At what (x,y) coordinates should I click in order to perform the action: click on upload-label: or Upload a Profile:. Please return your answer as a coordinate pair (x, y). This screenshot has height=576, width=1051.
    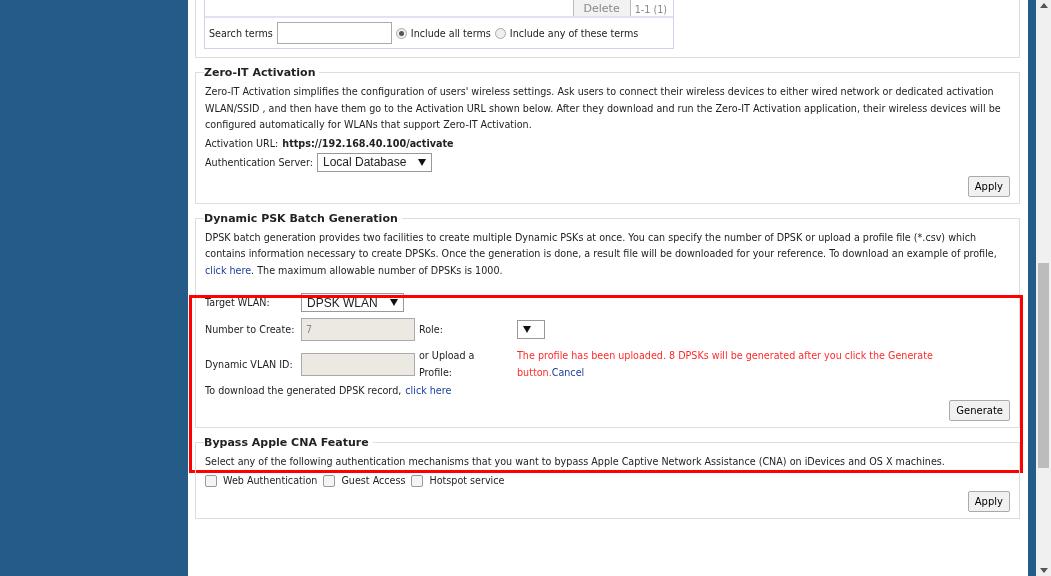
    Looking at the image, I should click on (447, 364).